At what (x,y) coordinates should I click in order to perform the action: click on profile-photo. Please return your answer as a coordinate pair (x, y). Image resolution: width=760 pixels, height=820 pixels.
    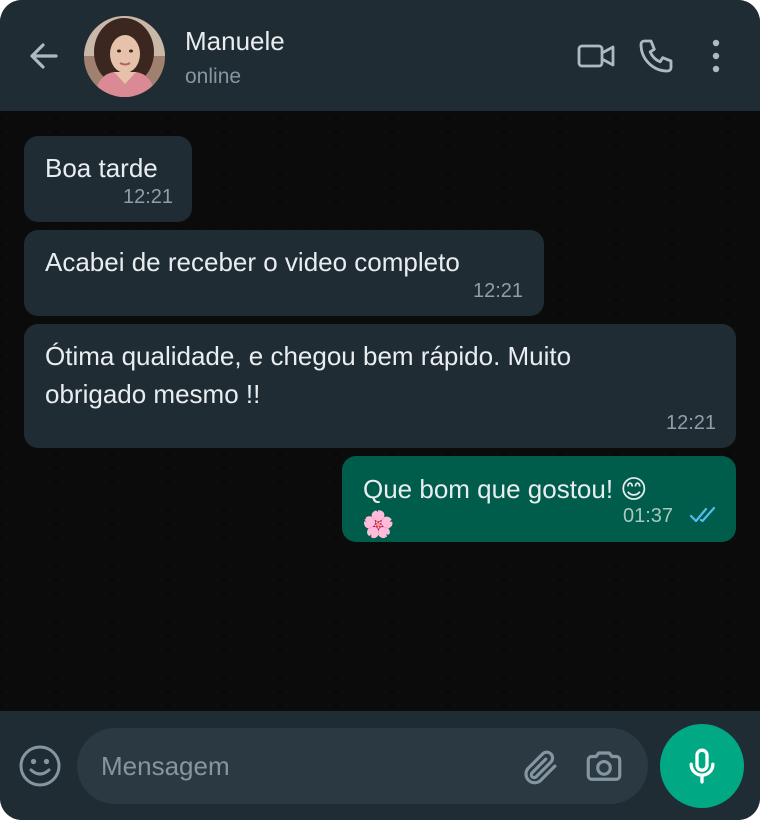
    Looking at the image, I should click on (124, 56).